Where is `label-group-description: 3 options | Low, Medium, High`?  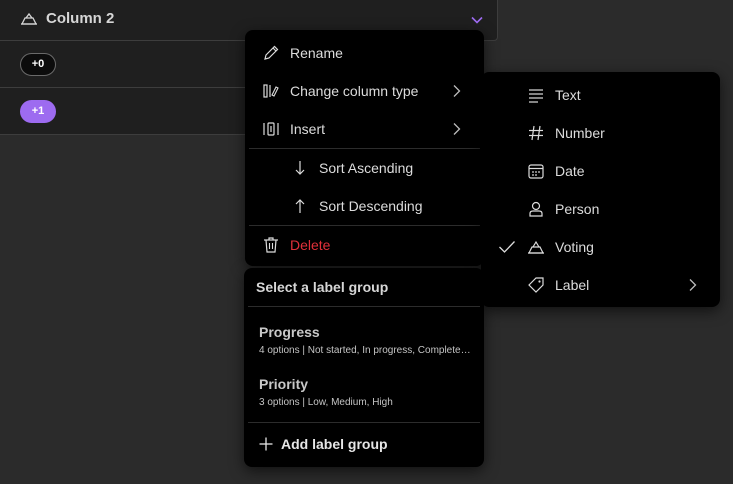 label-group-description: 3 options | Low, Medium, High is located at coordinates (326, 402).